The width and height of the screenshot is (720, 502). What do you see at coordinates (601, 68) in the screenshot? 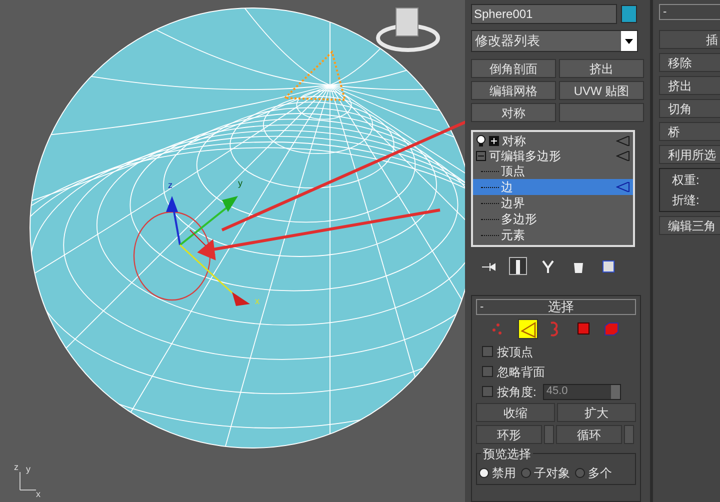
I see `modifier-button: 挤出` at bounding box center [601, 68].